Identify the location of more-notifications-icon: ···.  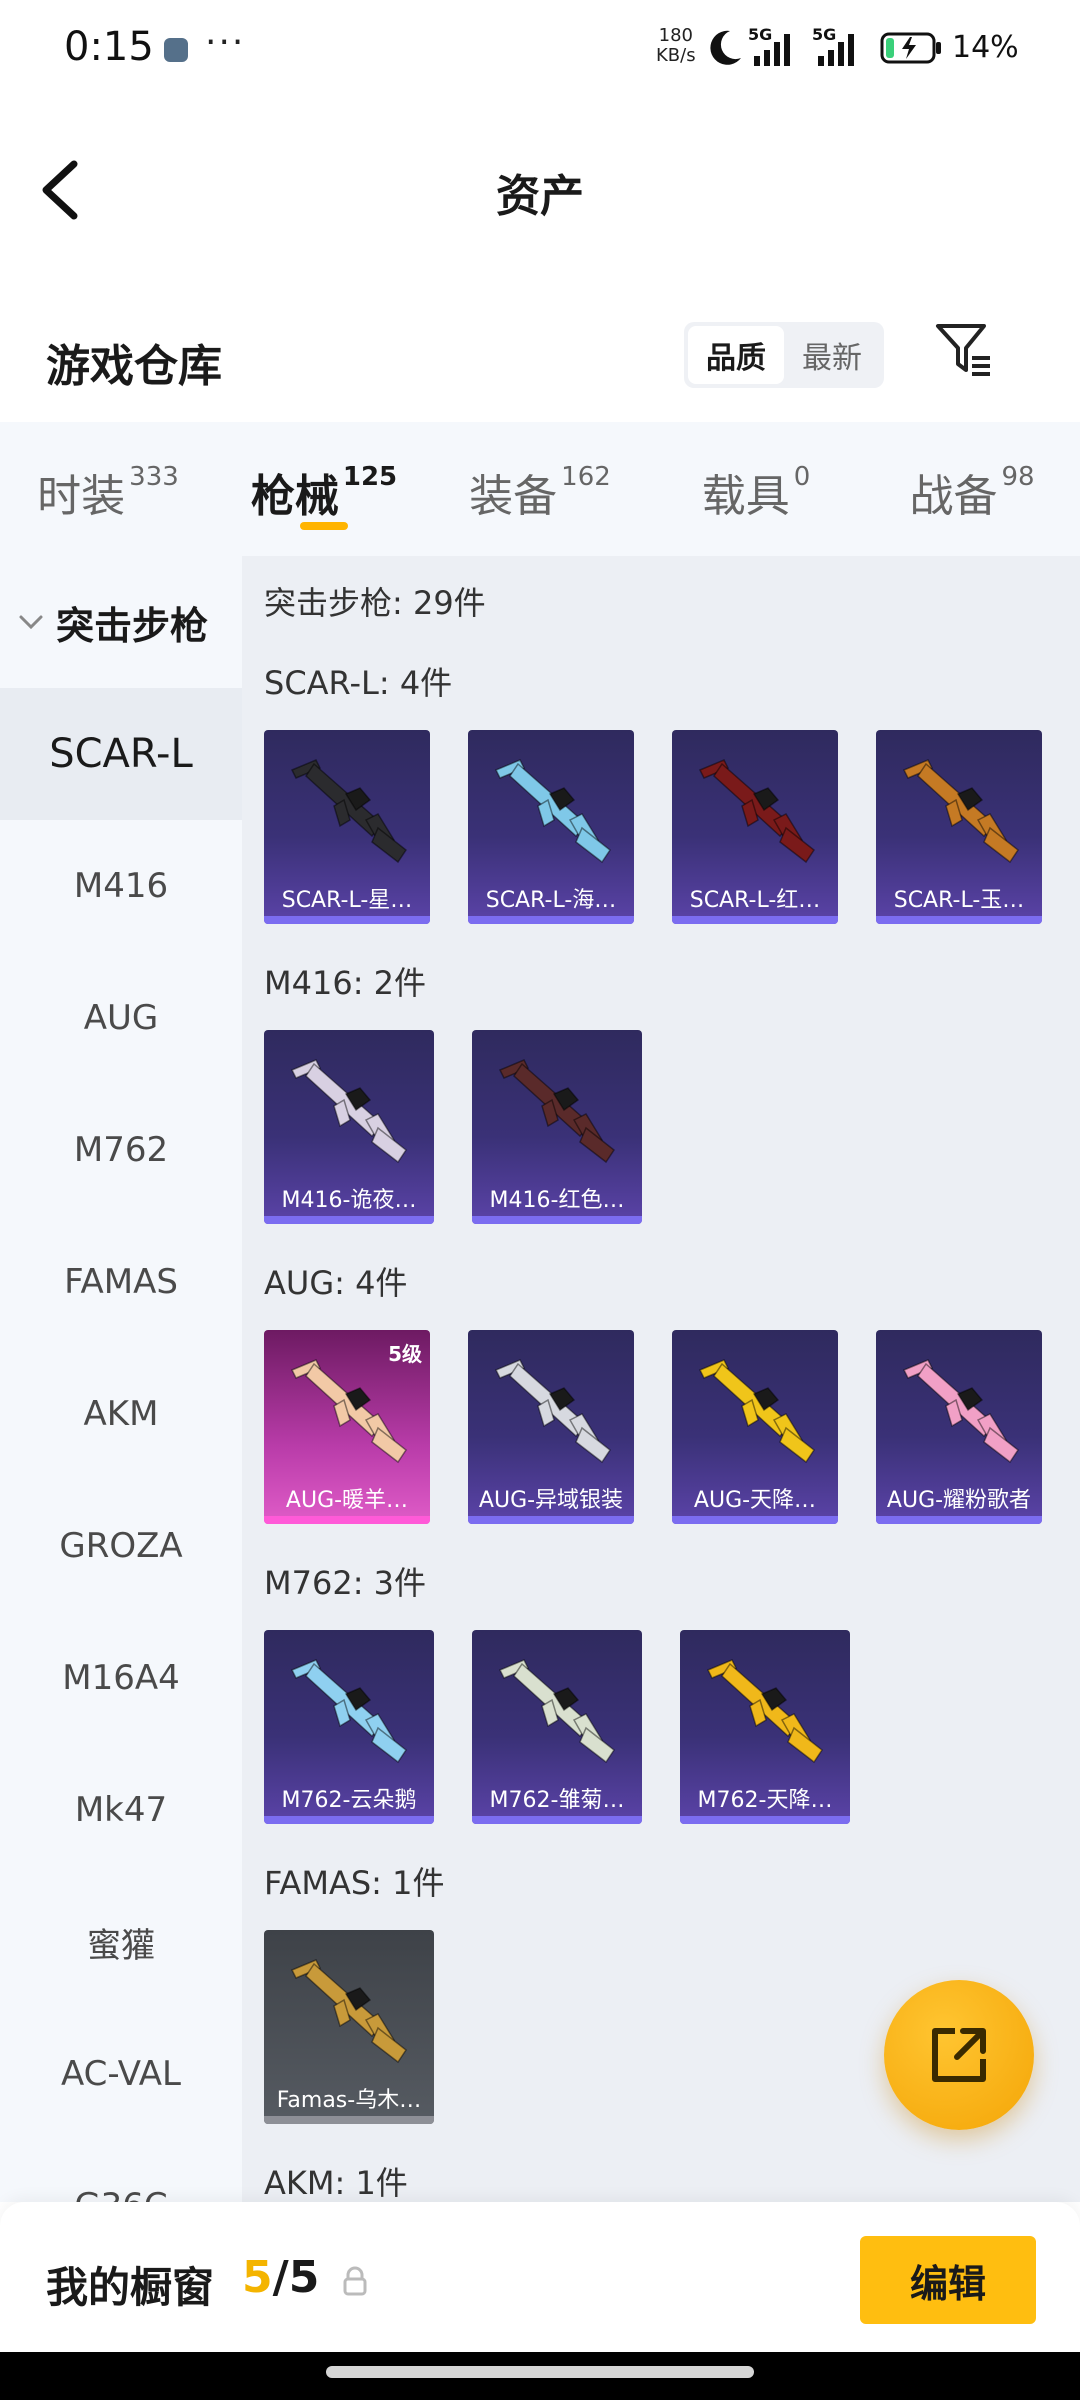
(225, 42).